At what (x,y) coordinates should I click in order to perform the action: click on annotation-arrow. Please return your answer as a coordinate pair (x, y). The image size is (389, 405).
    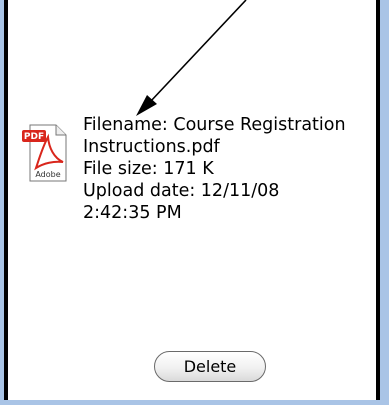
    Looking at the image, I should click on (191, 58).